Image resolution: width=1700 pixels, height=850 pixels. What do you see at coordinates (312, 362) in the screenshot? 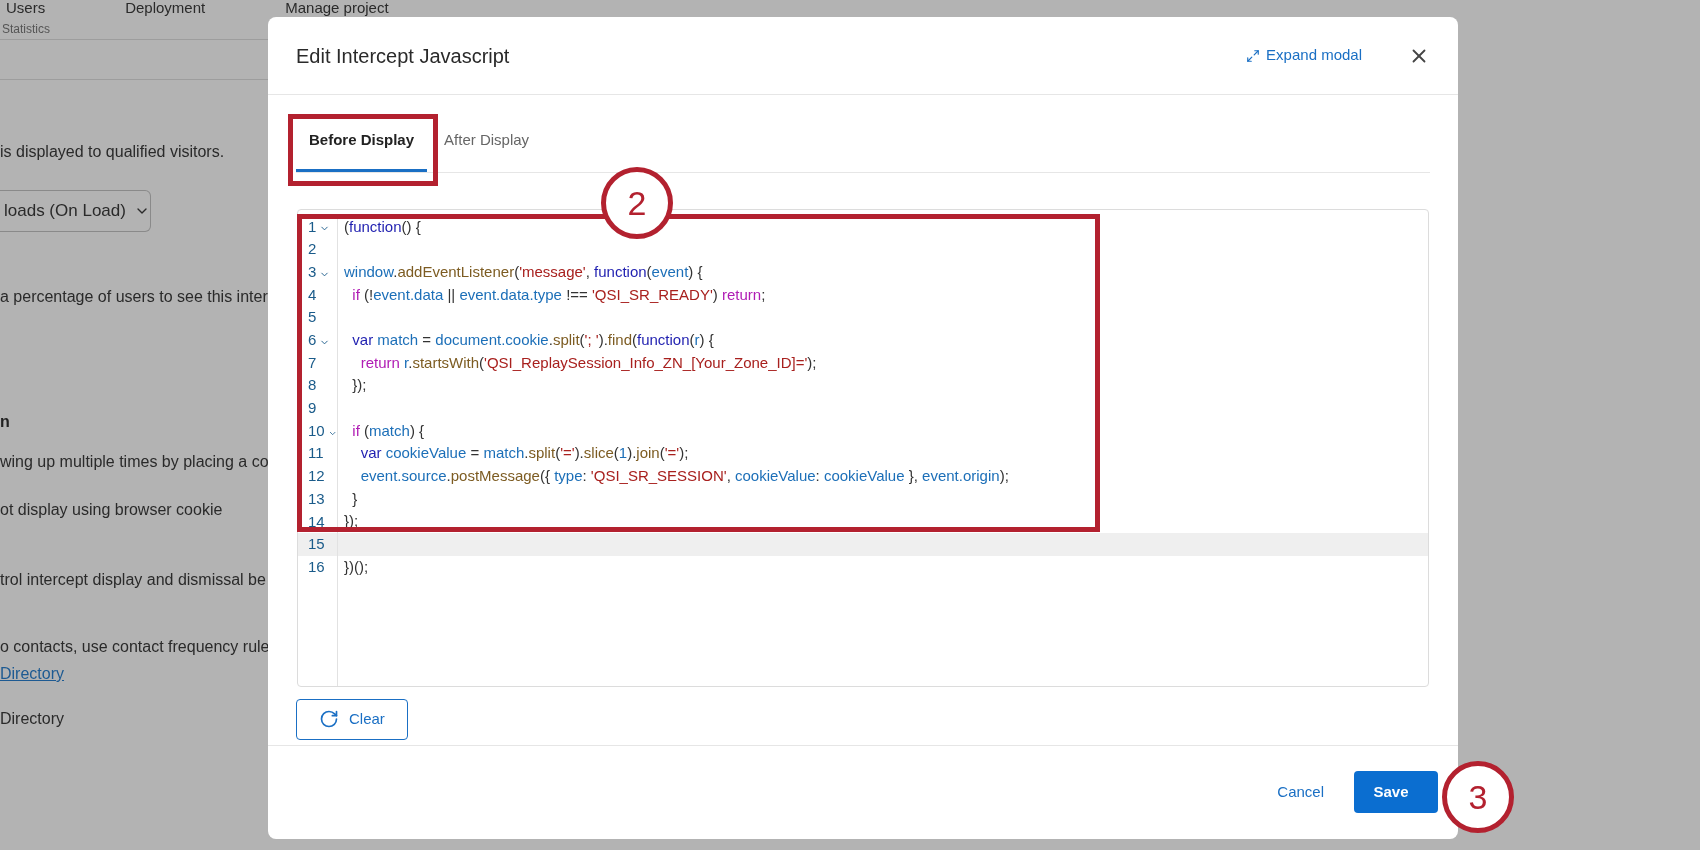
I see `line-number: 7` at bounding box center [312, 362].